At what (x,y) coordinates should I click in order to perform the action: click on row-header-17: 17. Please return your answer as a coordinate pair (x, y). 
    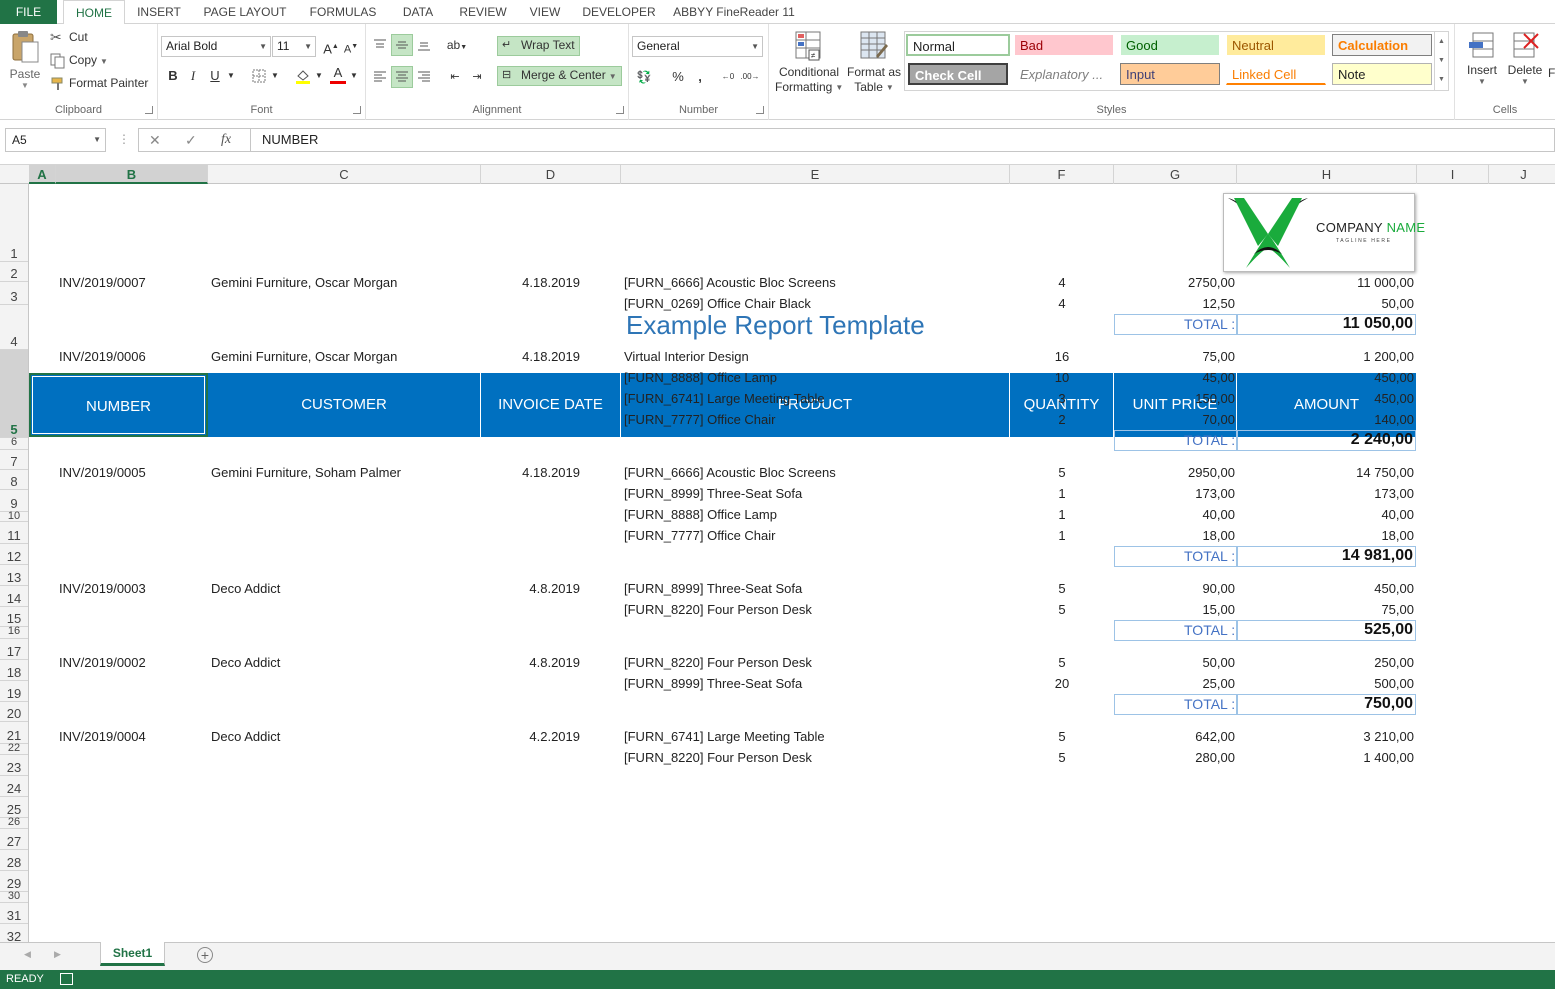
    Looking at the image, I should click on (14, 649).